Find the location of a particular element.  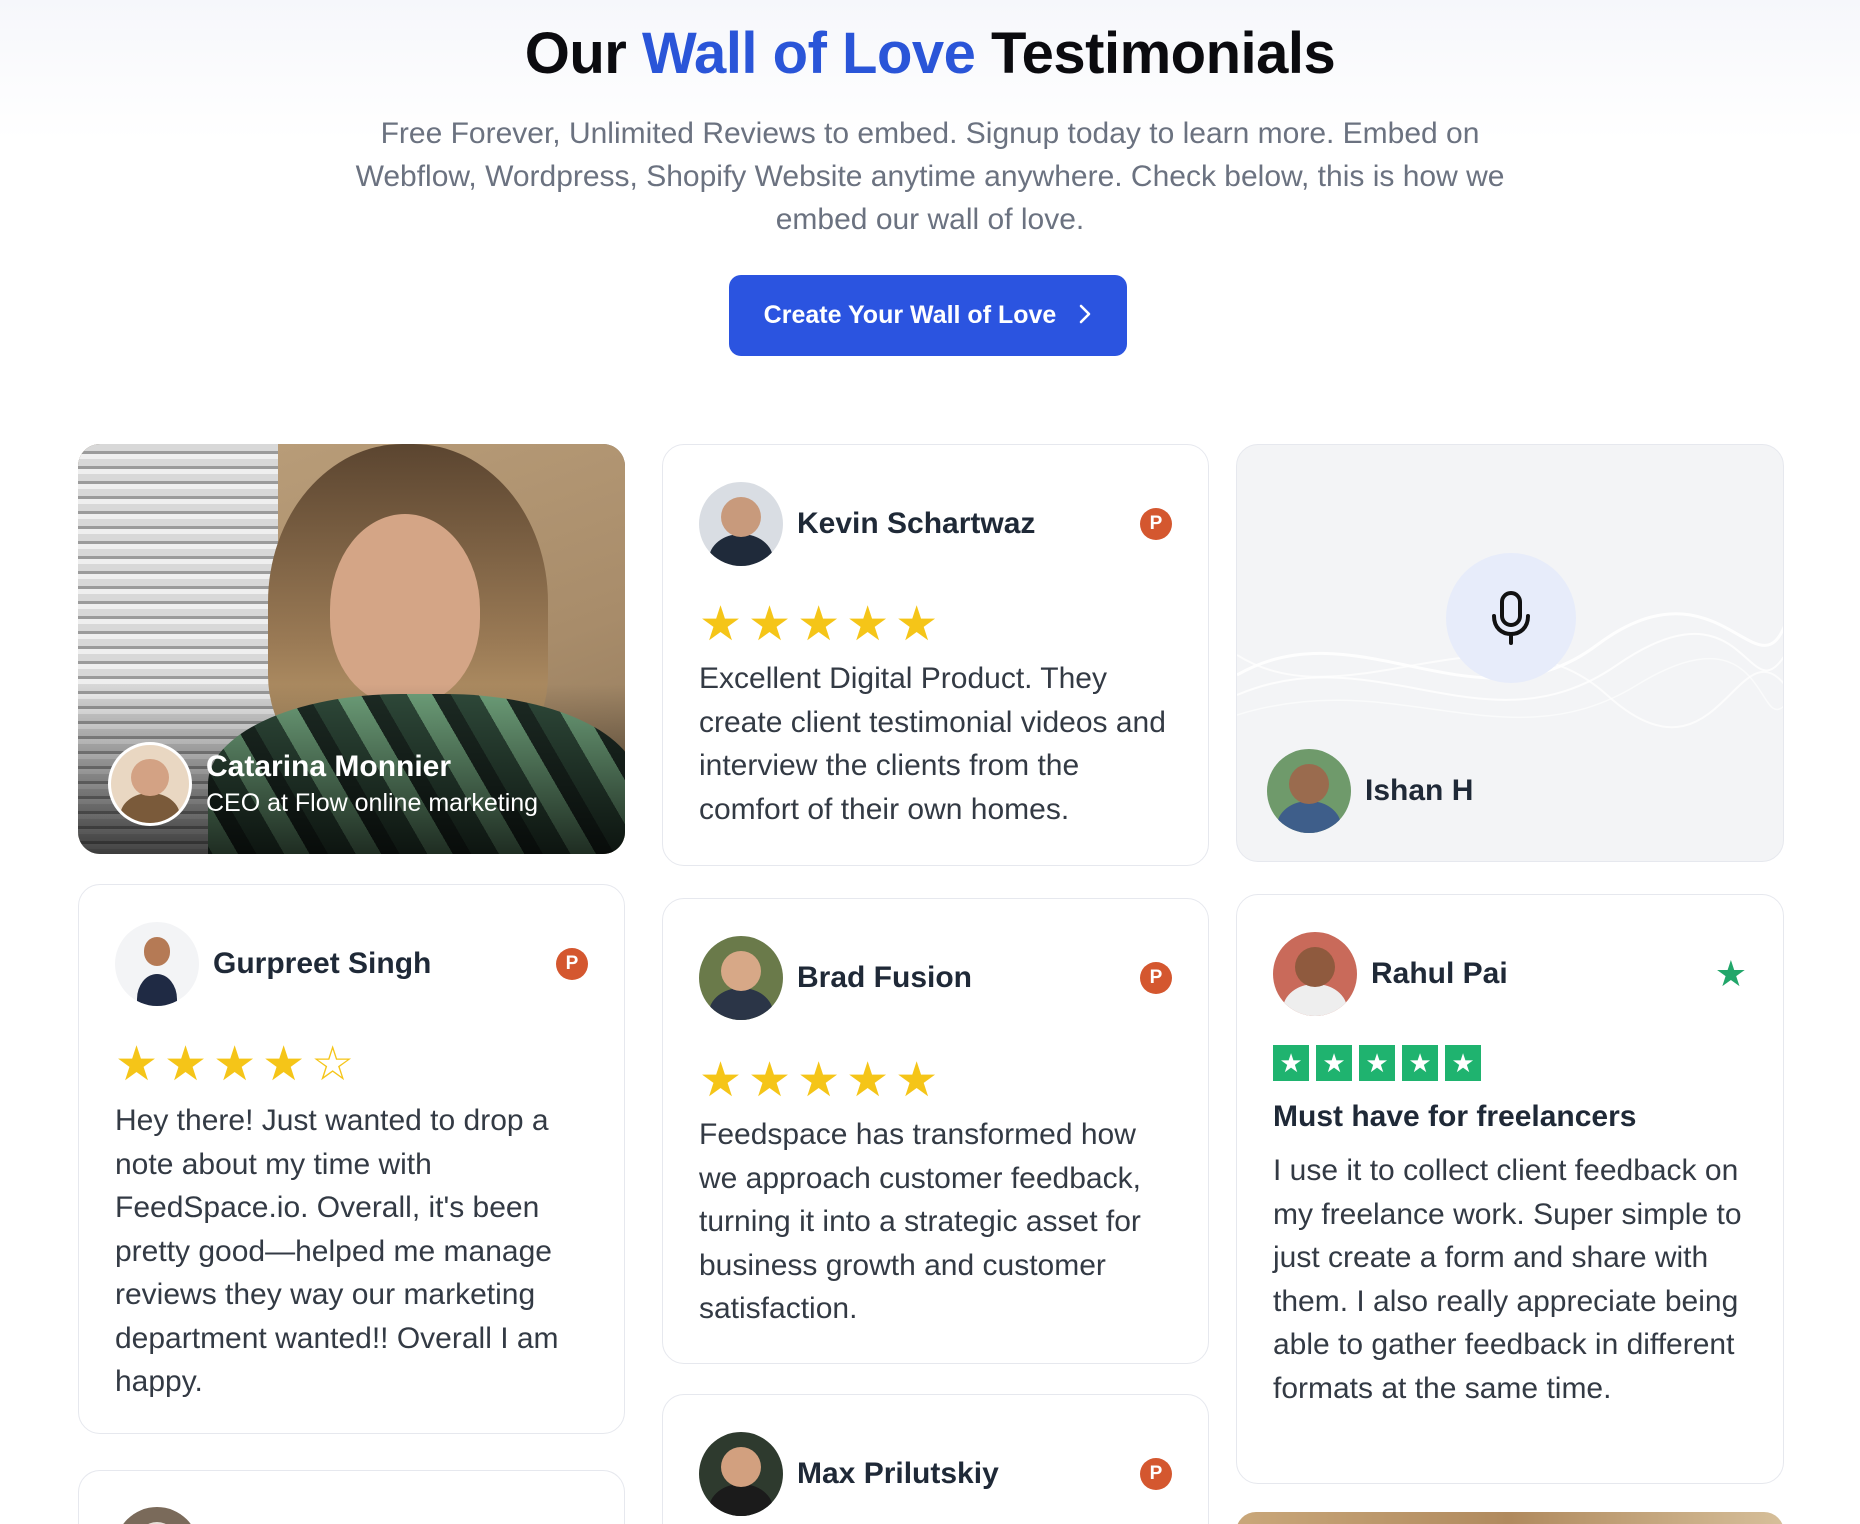

microphone-icon is located at coordinates (1511, 618).